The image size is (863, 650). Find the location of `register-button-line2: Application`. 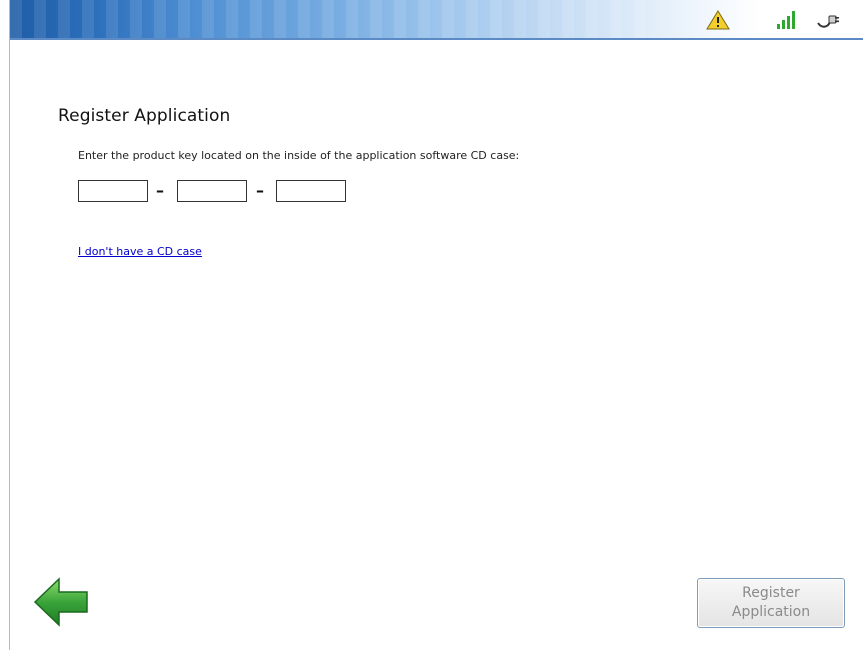

register-button-line2: Application is located at coordinates (771, 612).